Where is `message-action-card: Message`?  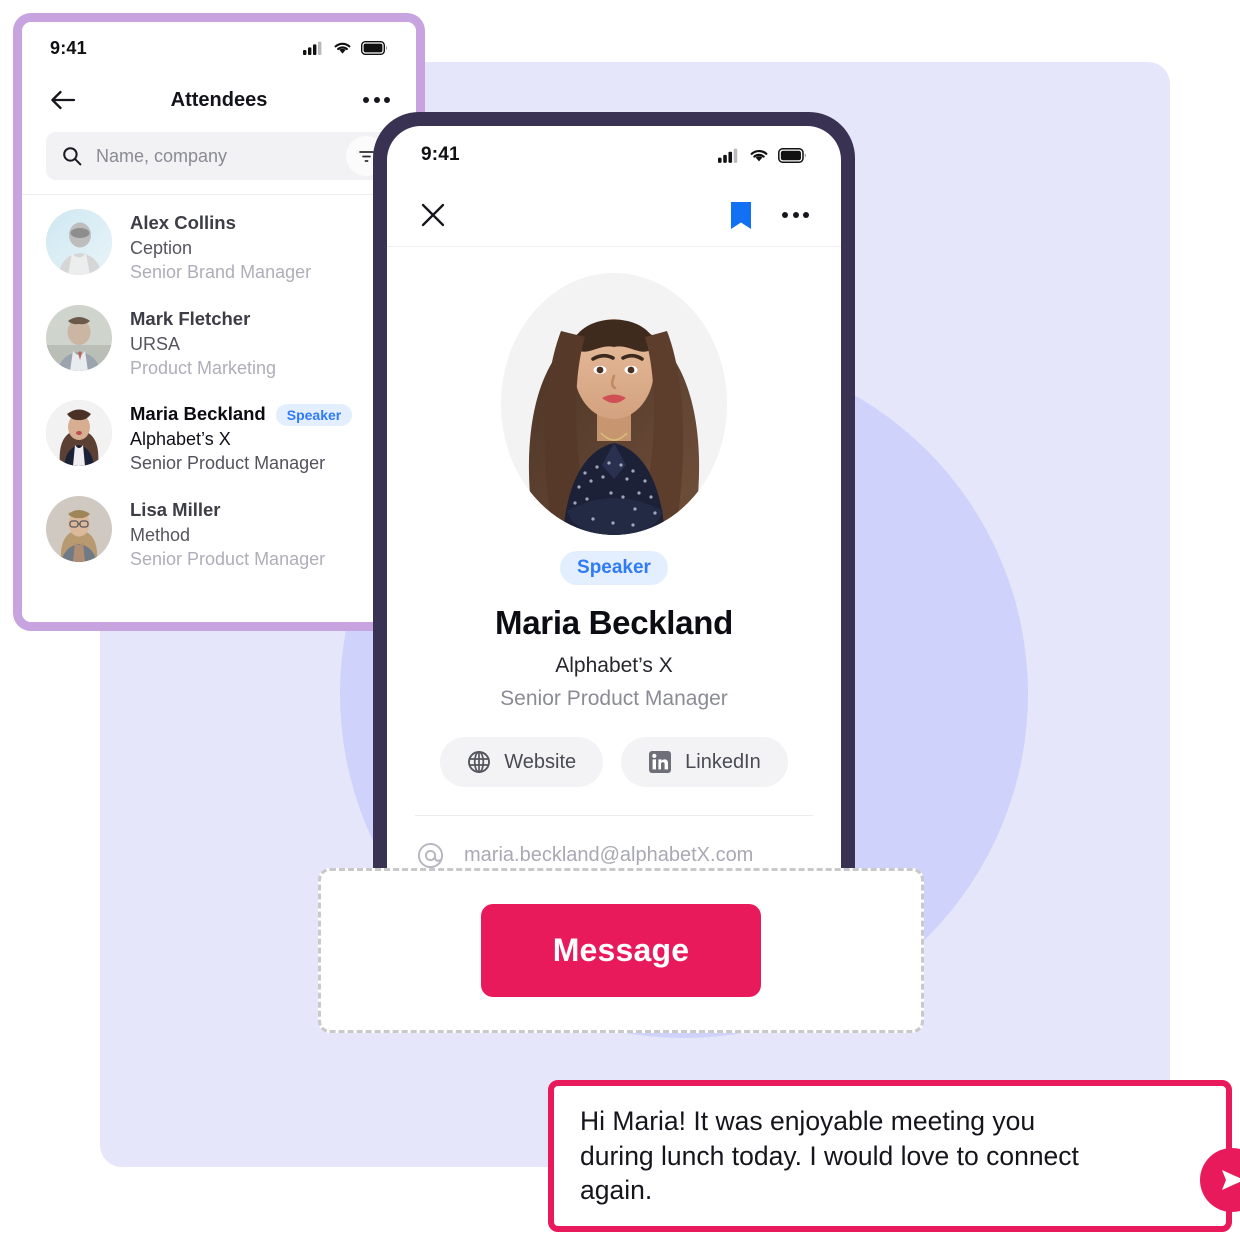
message-action-card: Message is located at coordinates (621, 950).